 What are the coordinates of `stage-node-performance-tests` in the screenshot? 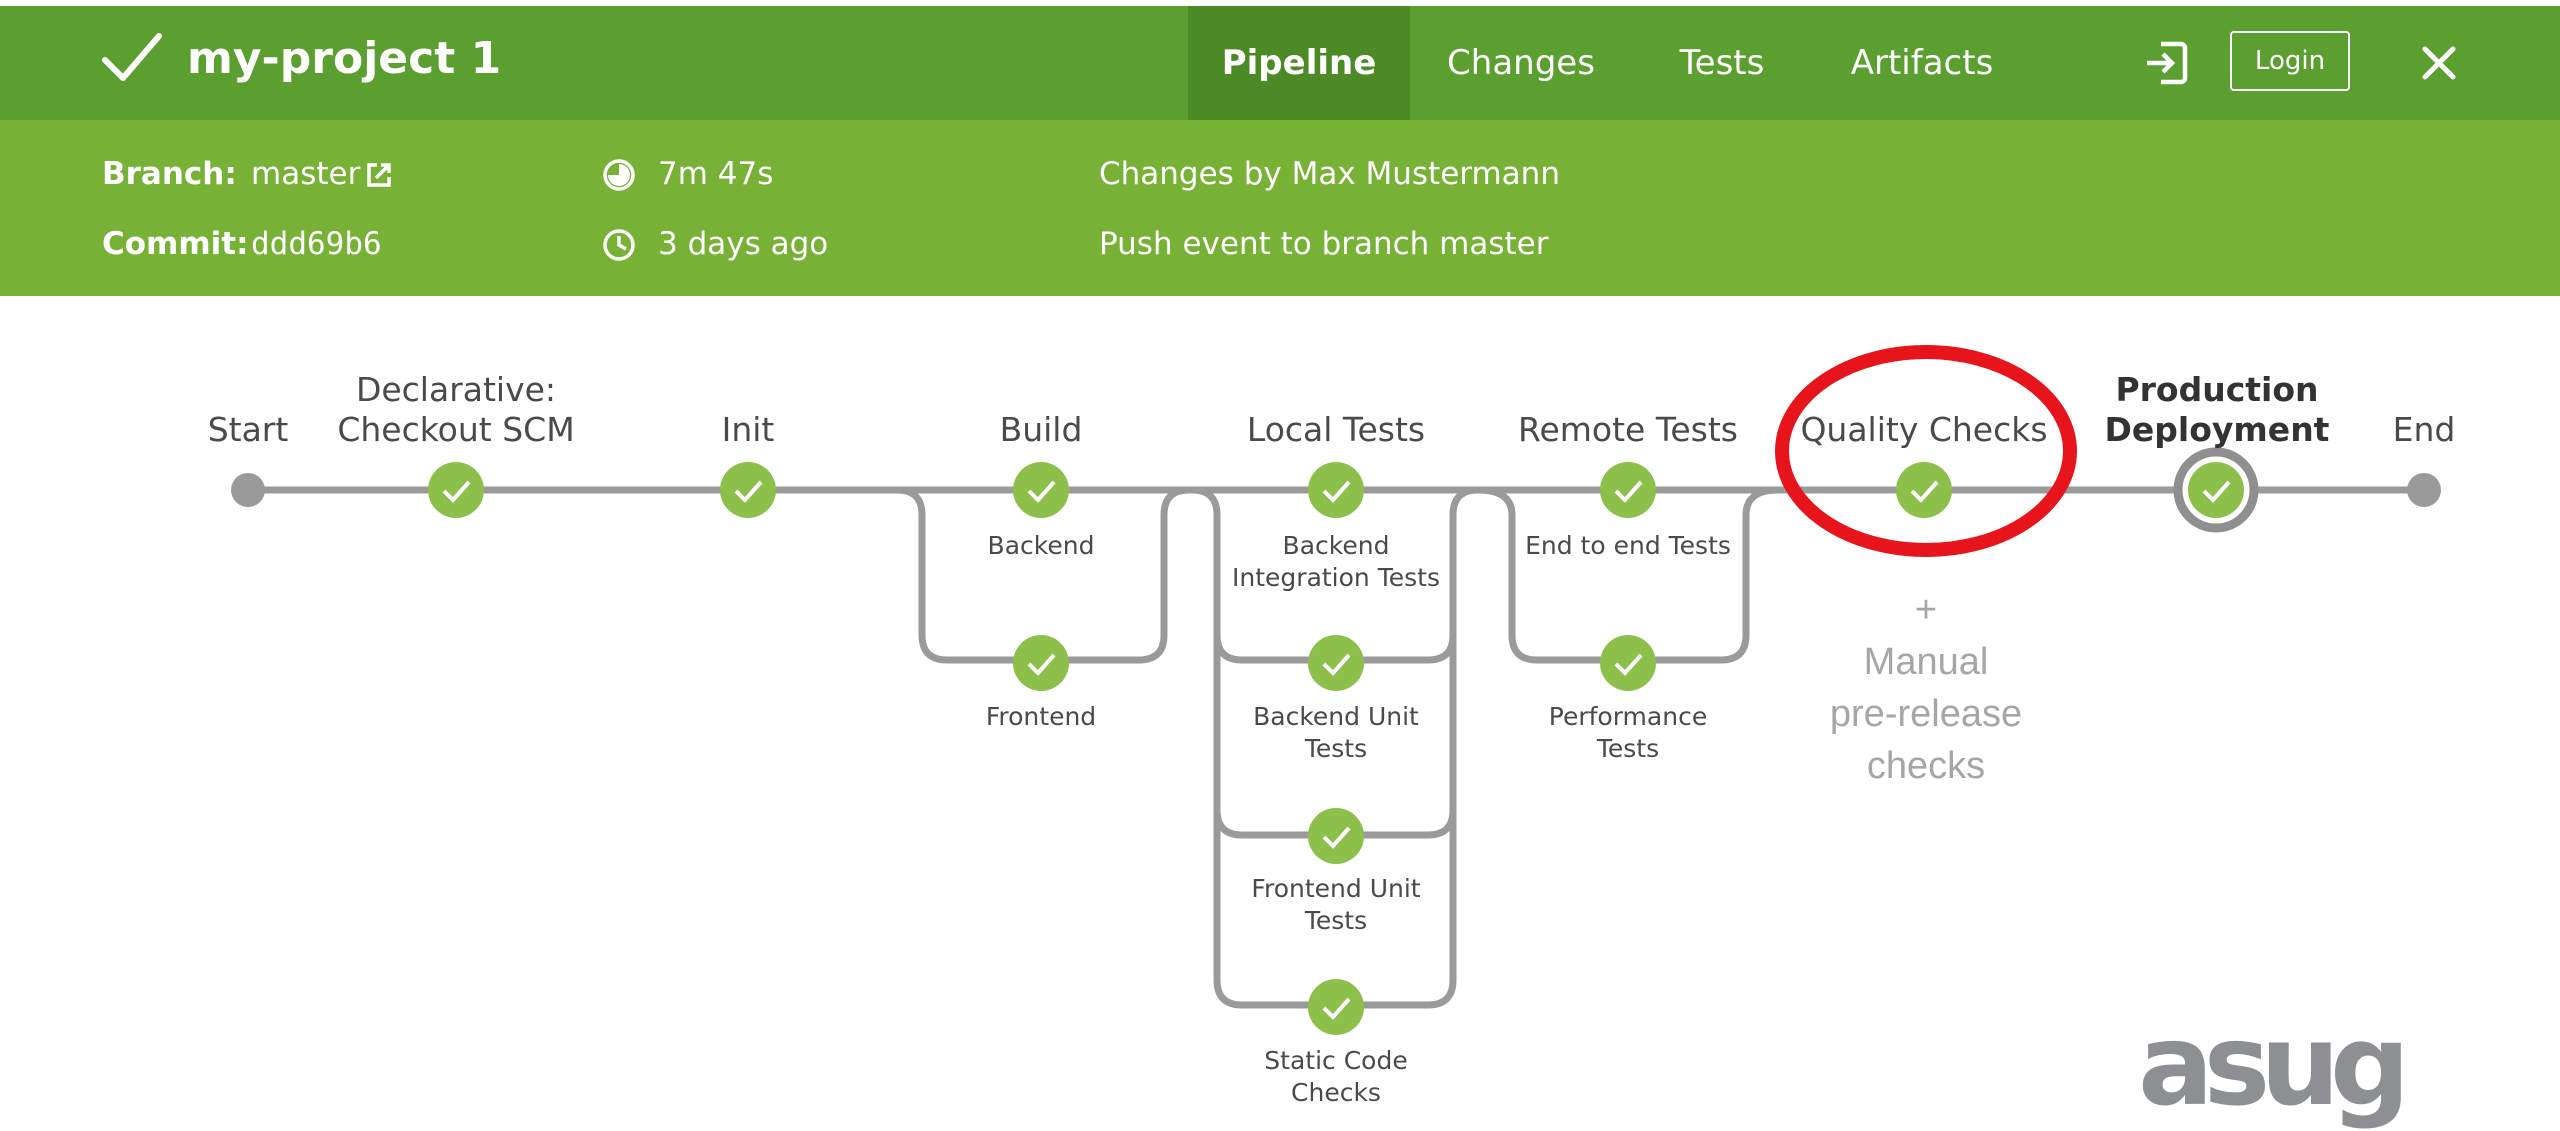 It's located at (1628, 663).